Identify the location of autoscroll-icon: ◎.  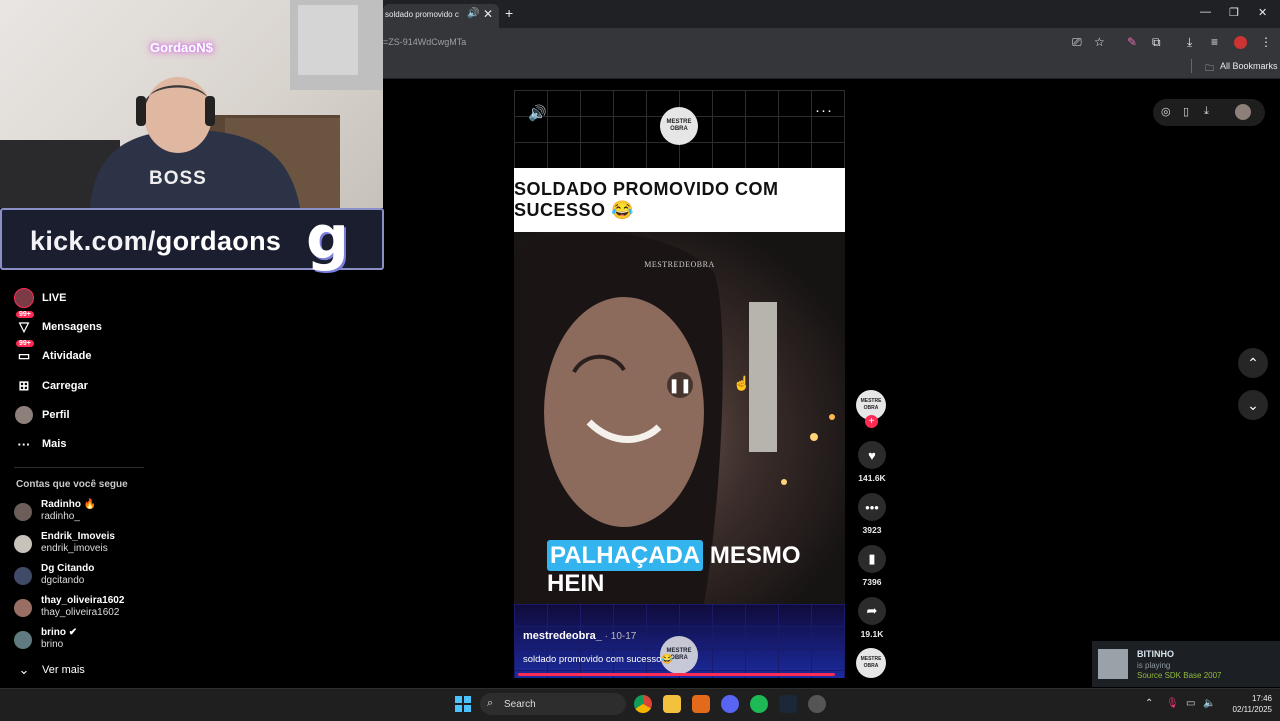
(1166, 111).